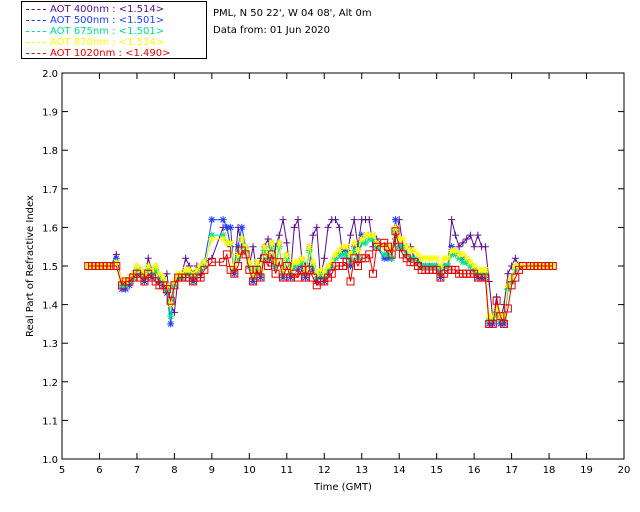 The width and height of the screenshot is (640, 512). I want to click on x-tick-label: 18, so click(549, 470).